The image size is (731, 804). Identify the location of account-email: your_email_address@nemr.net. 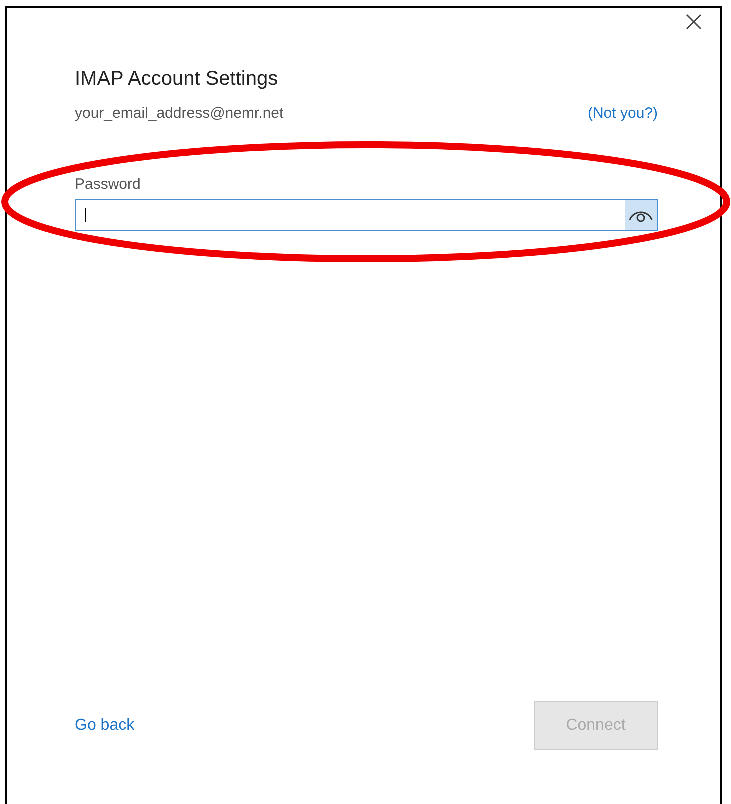
(179, 113).